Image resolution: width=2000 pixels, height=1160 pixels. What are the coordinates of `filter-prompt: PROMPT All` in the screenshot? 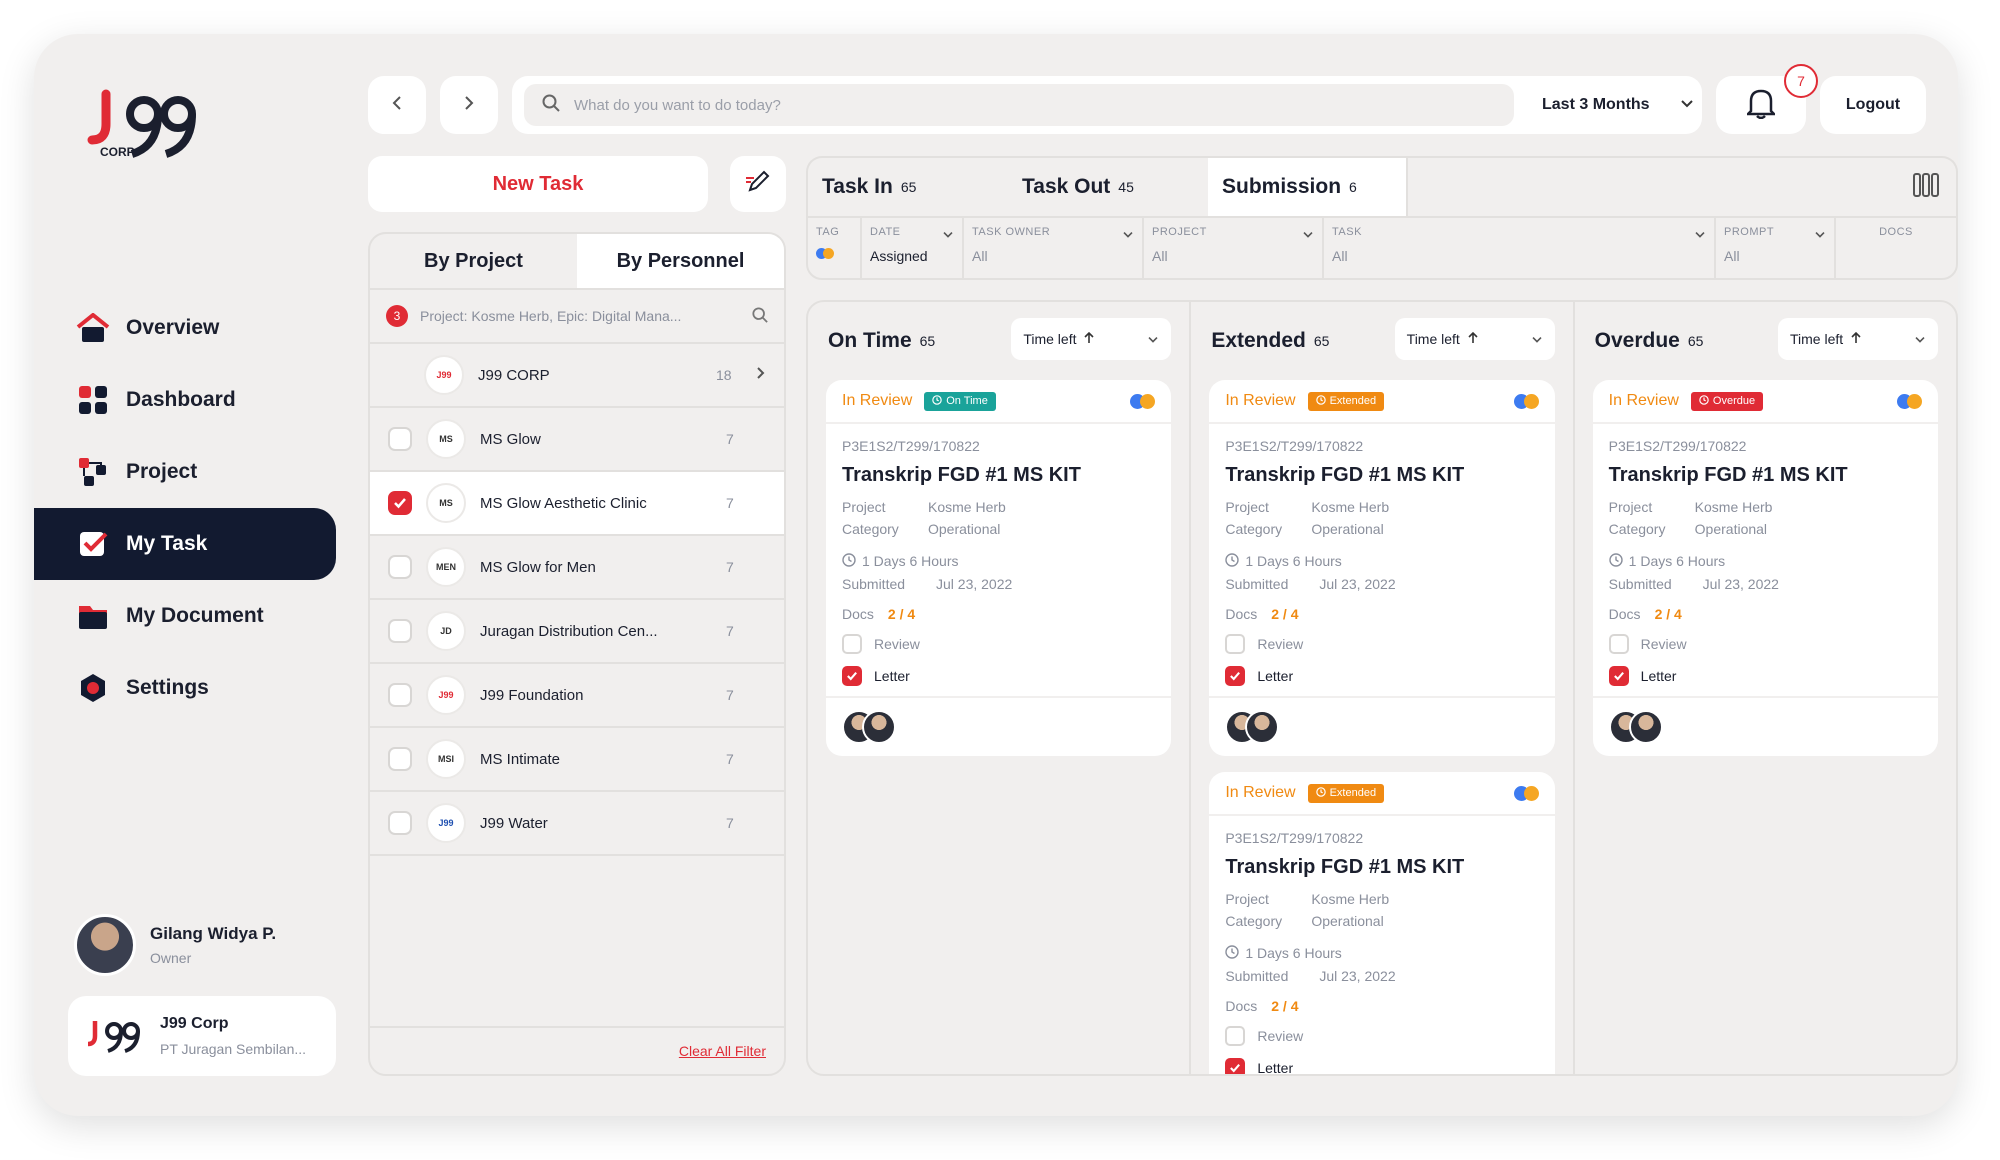 It's located at (1776, 248).